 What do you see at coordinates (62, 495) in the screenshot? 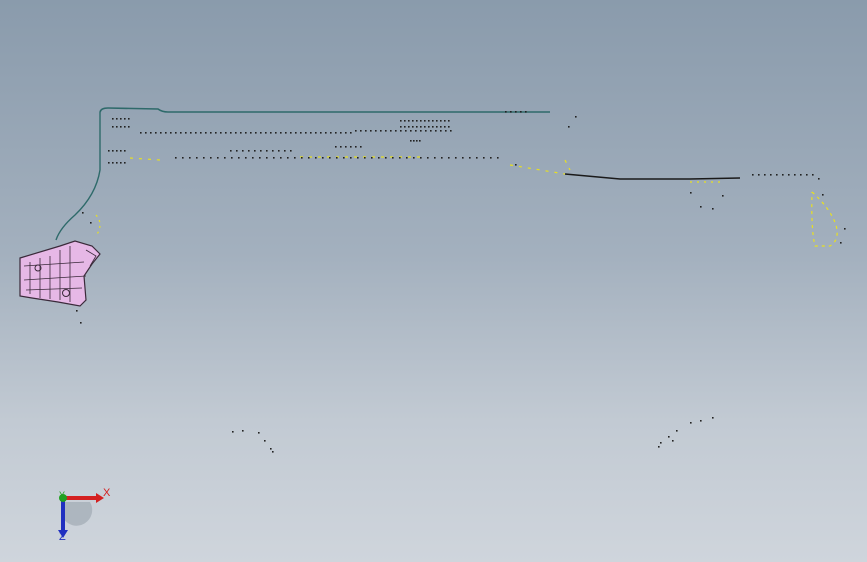
I see `triad-y-label: Y` at bounding box center [62, 495].